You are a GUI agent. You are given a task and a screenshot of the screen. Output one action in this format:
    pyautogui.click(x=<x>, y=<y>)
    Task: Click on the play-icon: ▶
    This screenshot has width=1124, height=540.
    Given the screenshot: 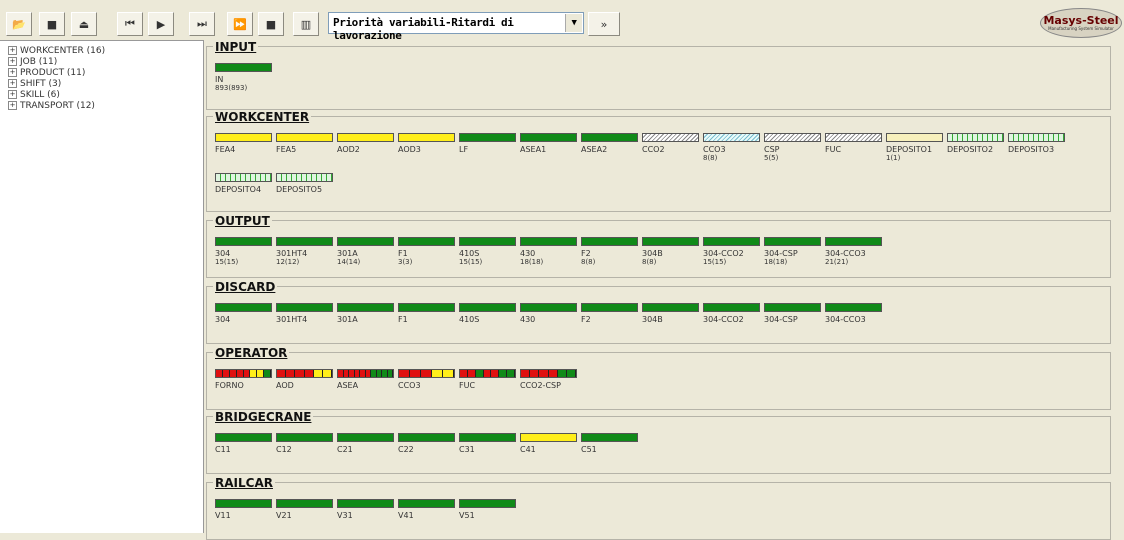 What is the action you would take?
    pyautogui.click(x=161, y=24)
    